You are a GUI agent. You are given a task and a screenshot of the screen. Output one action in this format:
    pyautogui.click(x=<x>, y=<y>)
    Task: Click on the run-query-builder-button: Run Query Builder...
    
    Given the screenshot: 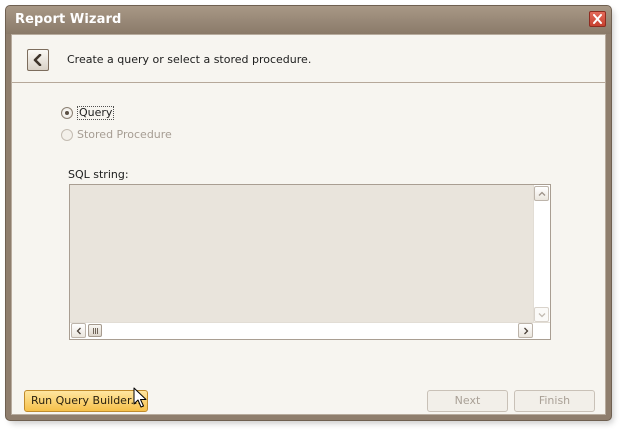 What is the action you would take?
    pyautogui.click(x=86, y=401)
    